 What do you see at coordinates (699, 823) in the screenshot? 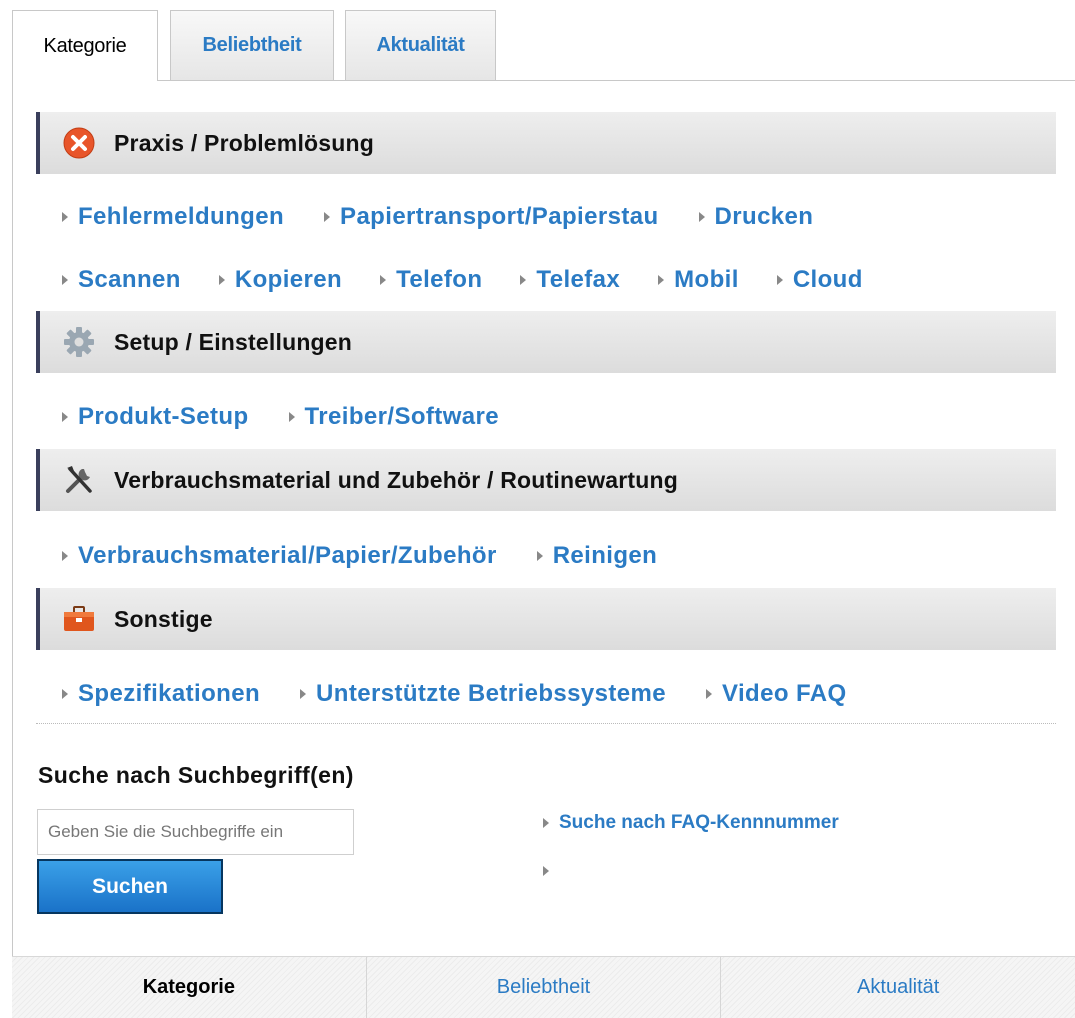
I see `faq-number-search-label: Suche nach FAQ-Kennnummer` at bounding box center [699, 823].